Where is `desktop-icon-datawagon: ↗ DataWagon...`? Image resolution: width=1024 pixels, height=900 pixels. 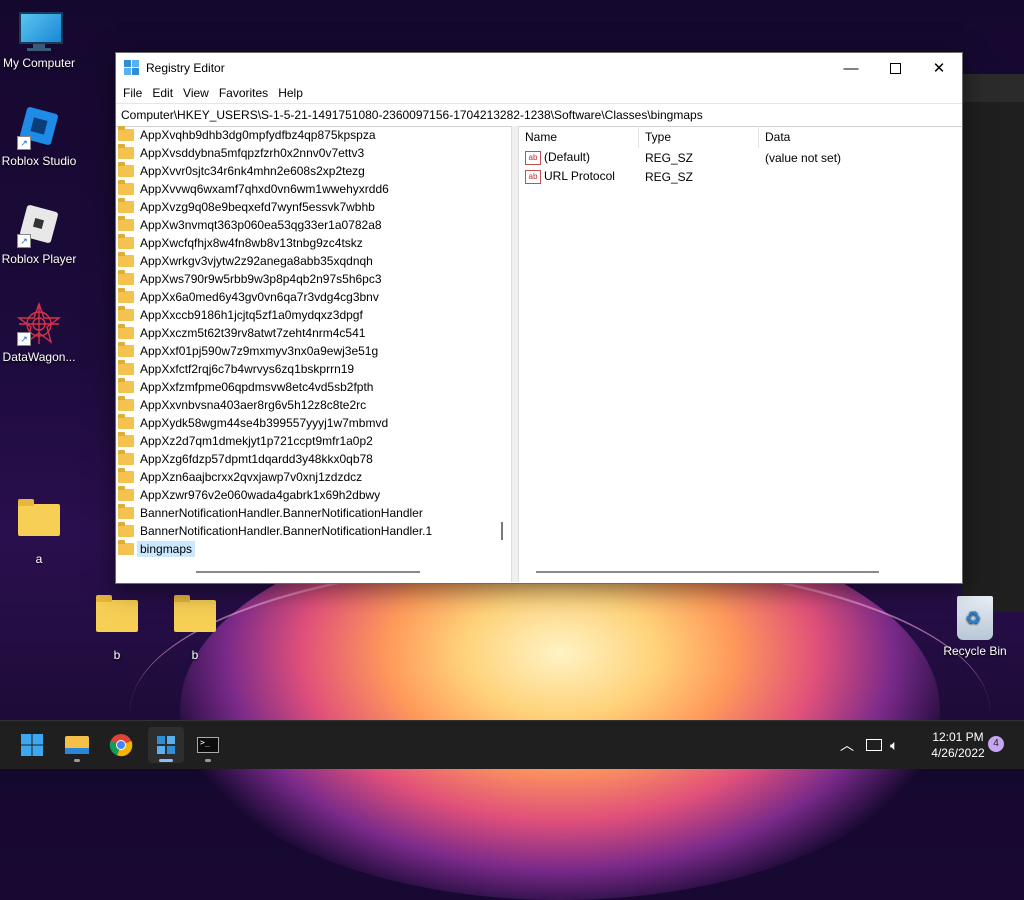
desktop-icon-datawagon: ↗ DataWagon... is located at coordinates (39, 332).